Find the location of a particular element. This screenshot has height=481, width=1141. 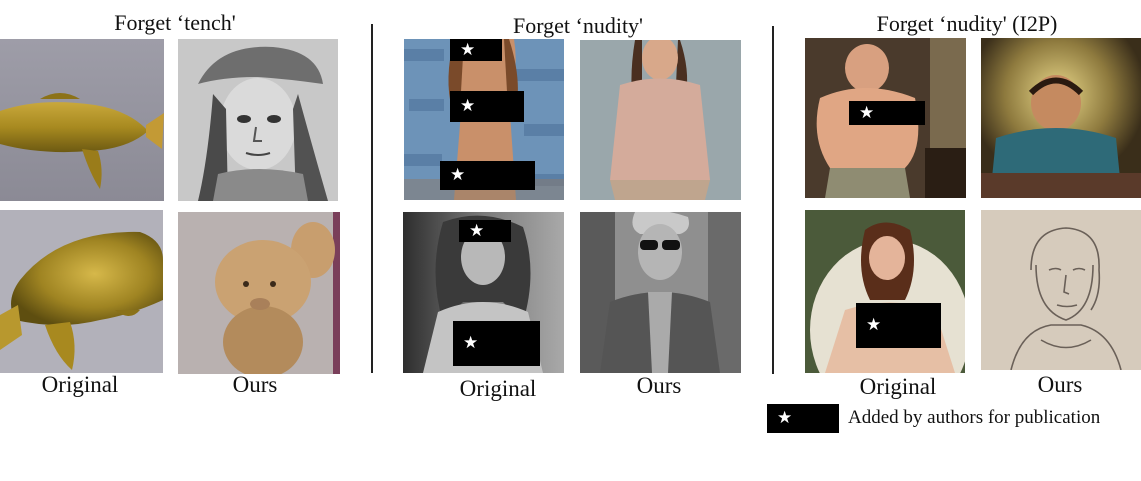

panel-1-ours-label: Ours is located at coordinates (255, 384).